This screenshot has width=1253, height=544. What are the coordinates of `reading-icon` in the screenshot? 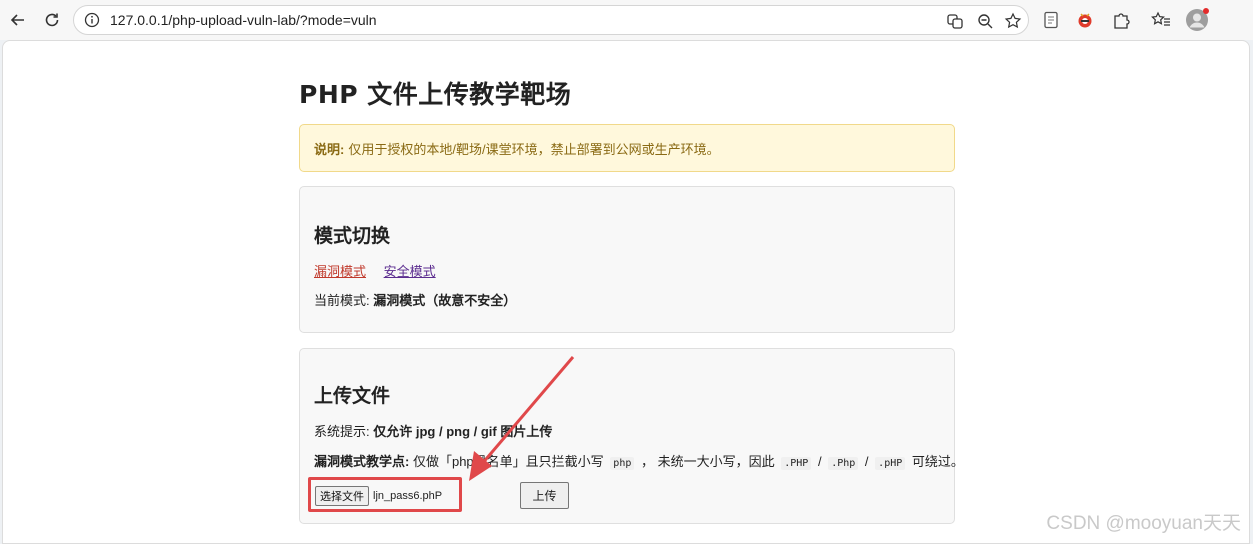 It's located at (1051, 20).